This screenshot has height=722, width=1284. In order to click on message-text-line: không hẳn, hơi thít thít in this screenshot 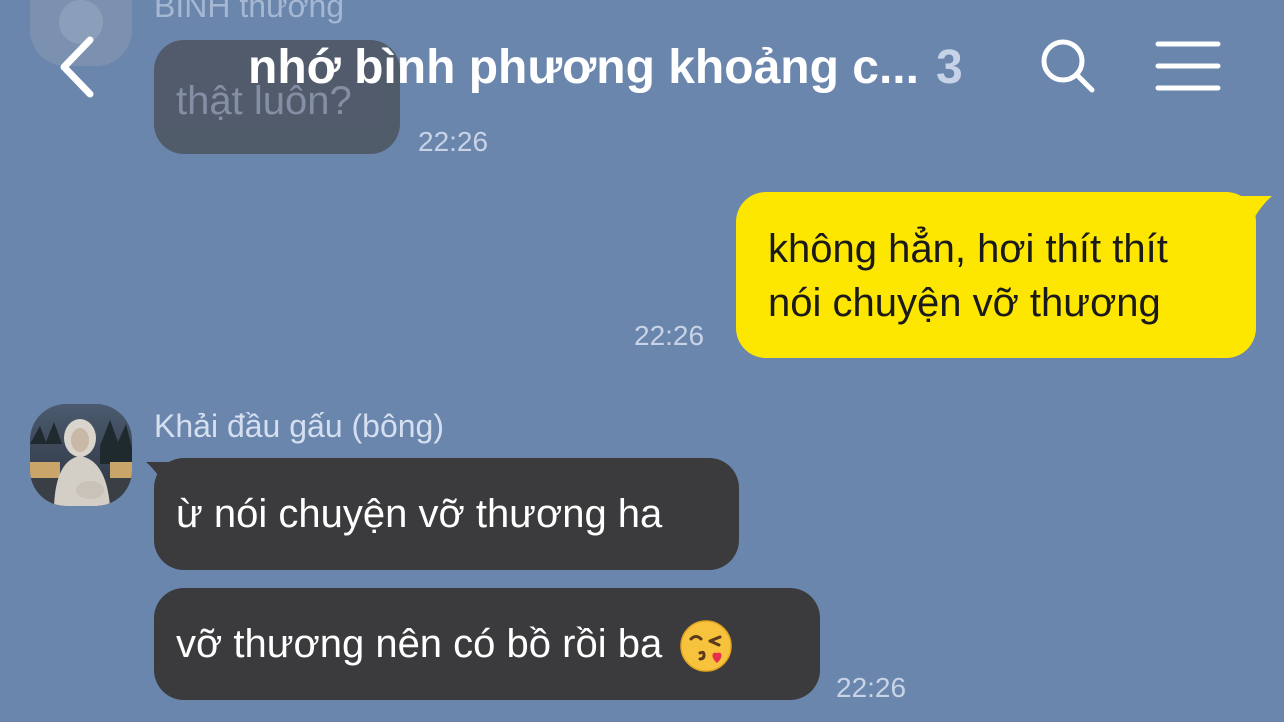, I will do `click(968, 249)`.